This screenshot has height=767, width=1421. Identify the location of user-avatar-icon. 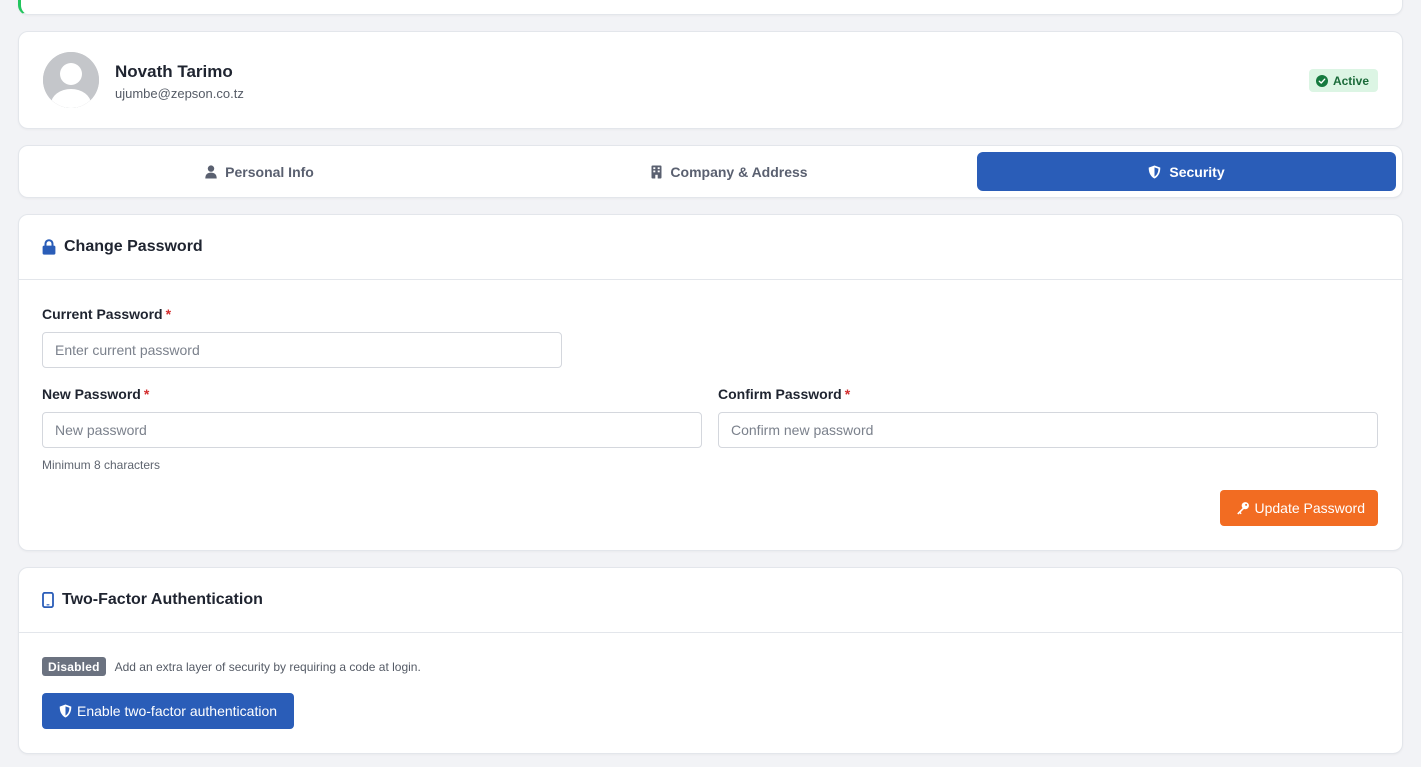
(71, 80).